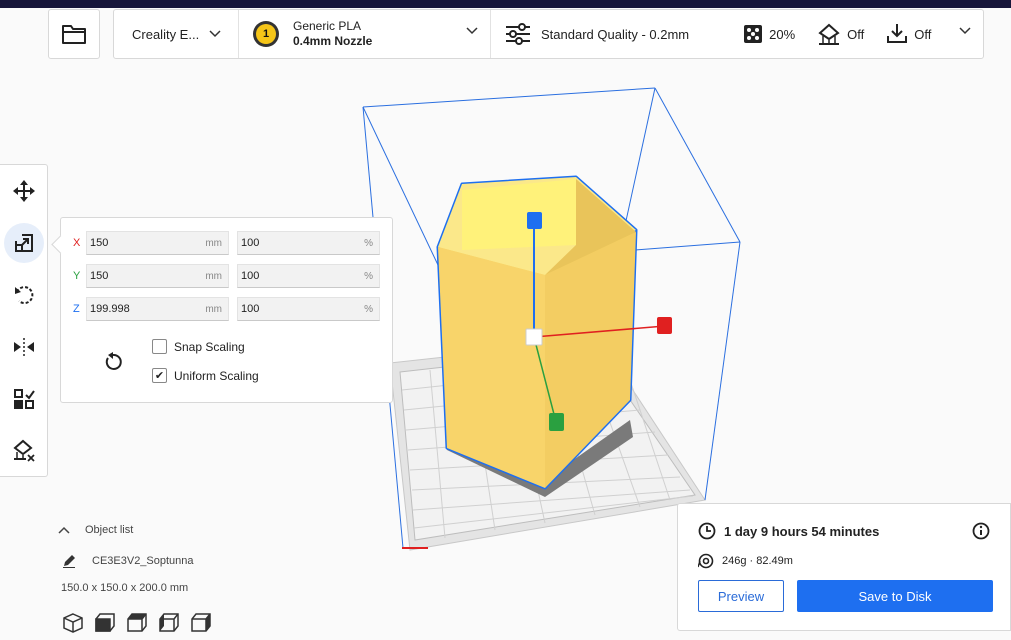 This screenshot has width=1011, height=640. I want to click on per-model-settings-icon, so click(24, 399).